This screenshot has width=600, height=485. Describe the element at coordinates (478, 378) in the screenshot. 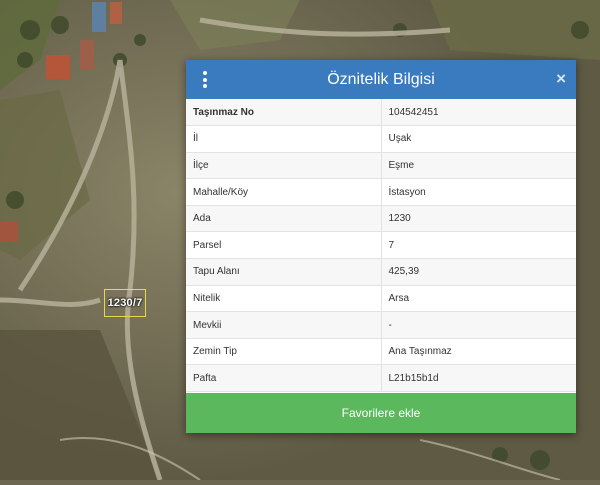

I see `attribute-value: L21b15b1d` at that location.